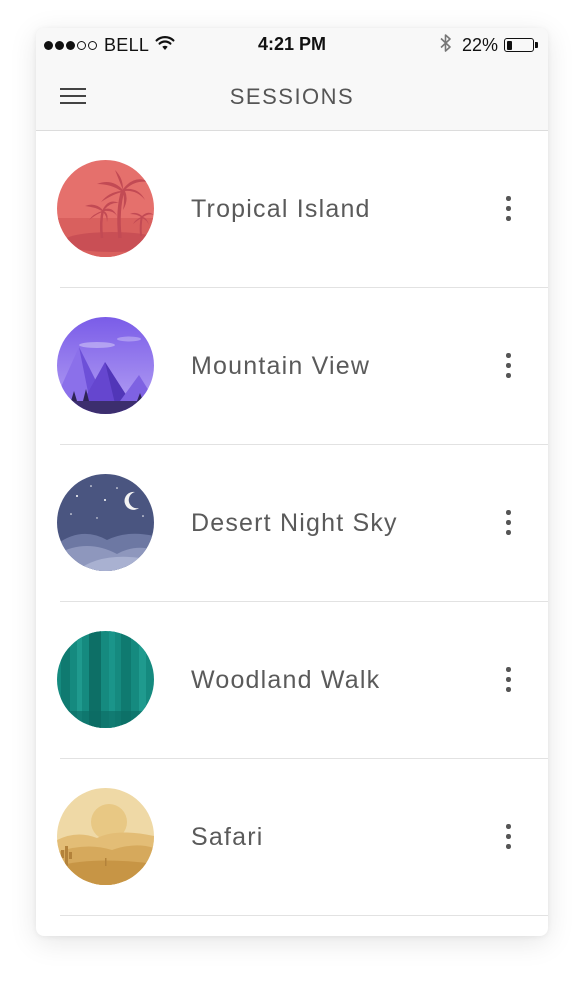  What do you see at coordinates (227, 837) in the screenshot?
I see `session-title: Safari` at bounding box center [227, 837].